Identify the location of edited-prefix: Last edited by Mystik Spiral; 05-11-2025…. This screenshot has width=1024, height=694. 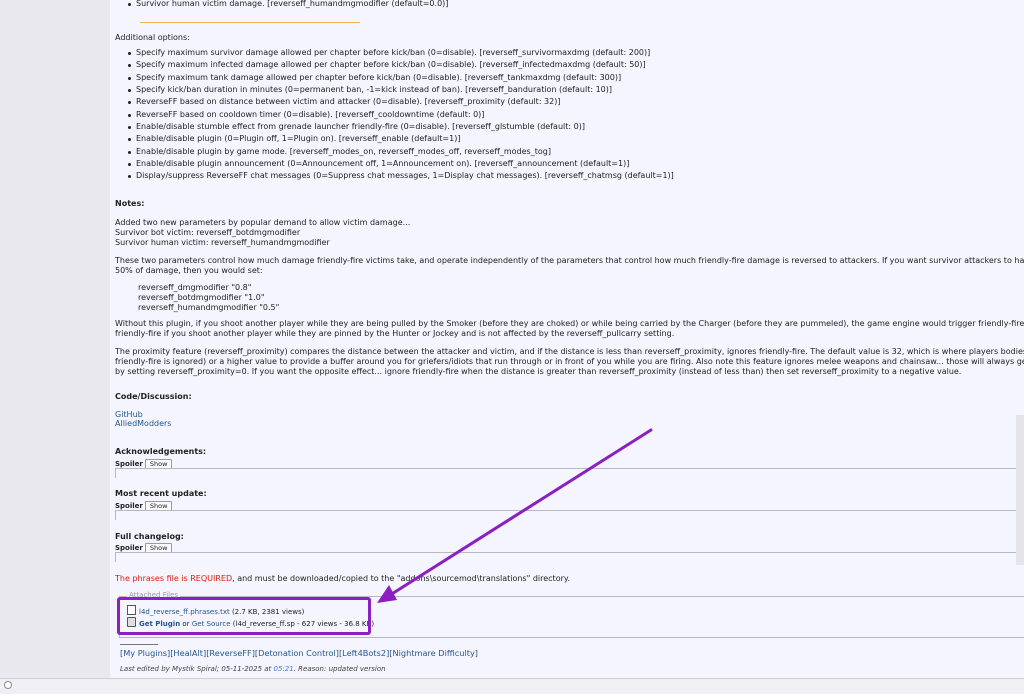
(197, 669).